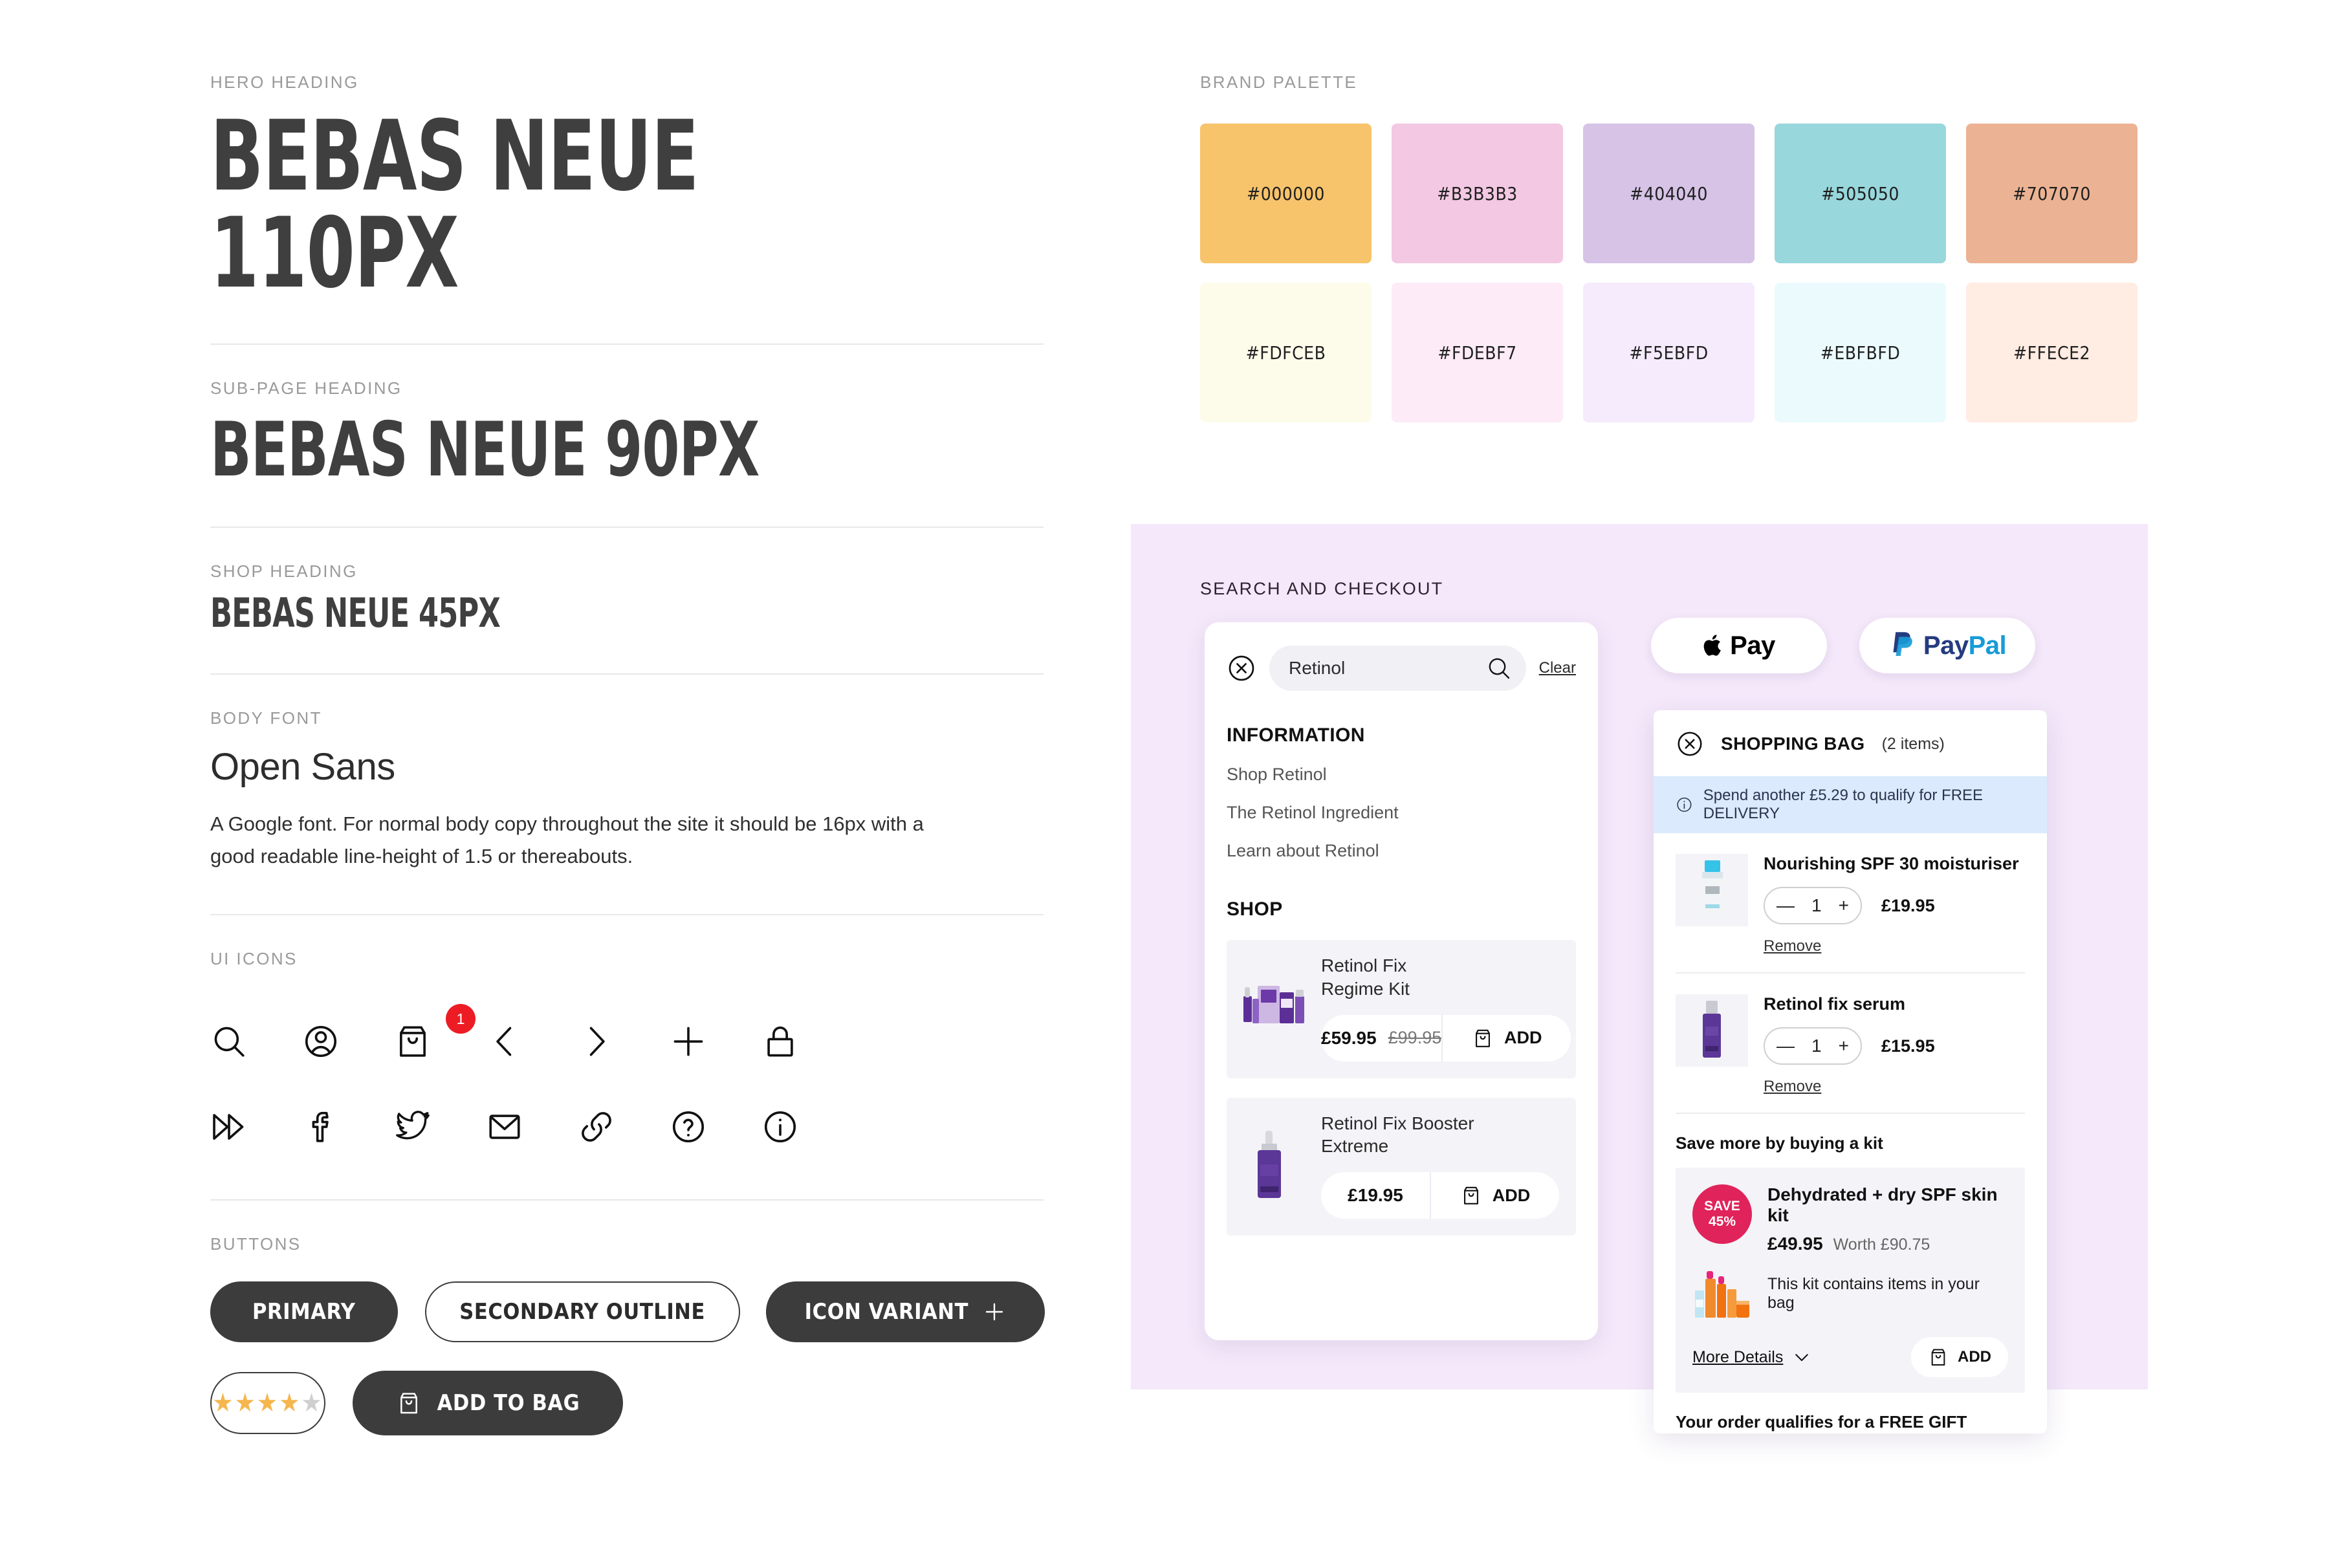  I want to click on ui-icons-block: UI ICONS 1, so click(627, 1059).